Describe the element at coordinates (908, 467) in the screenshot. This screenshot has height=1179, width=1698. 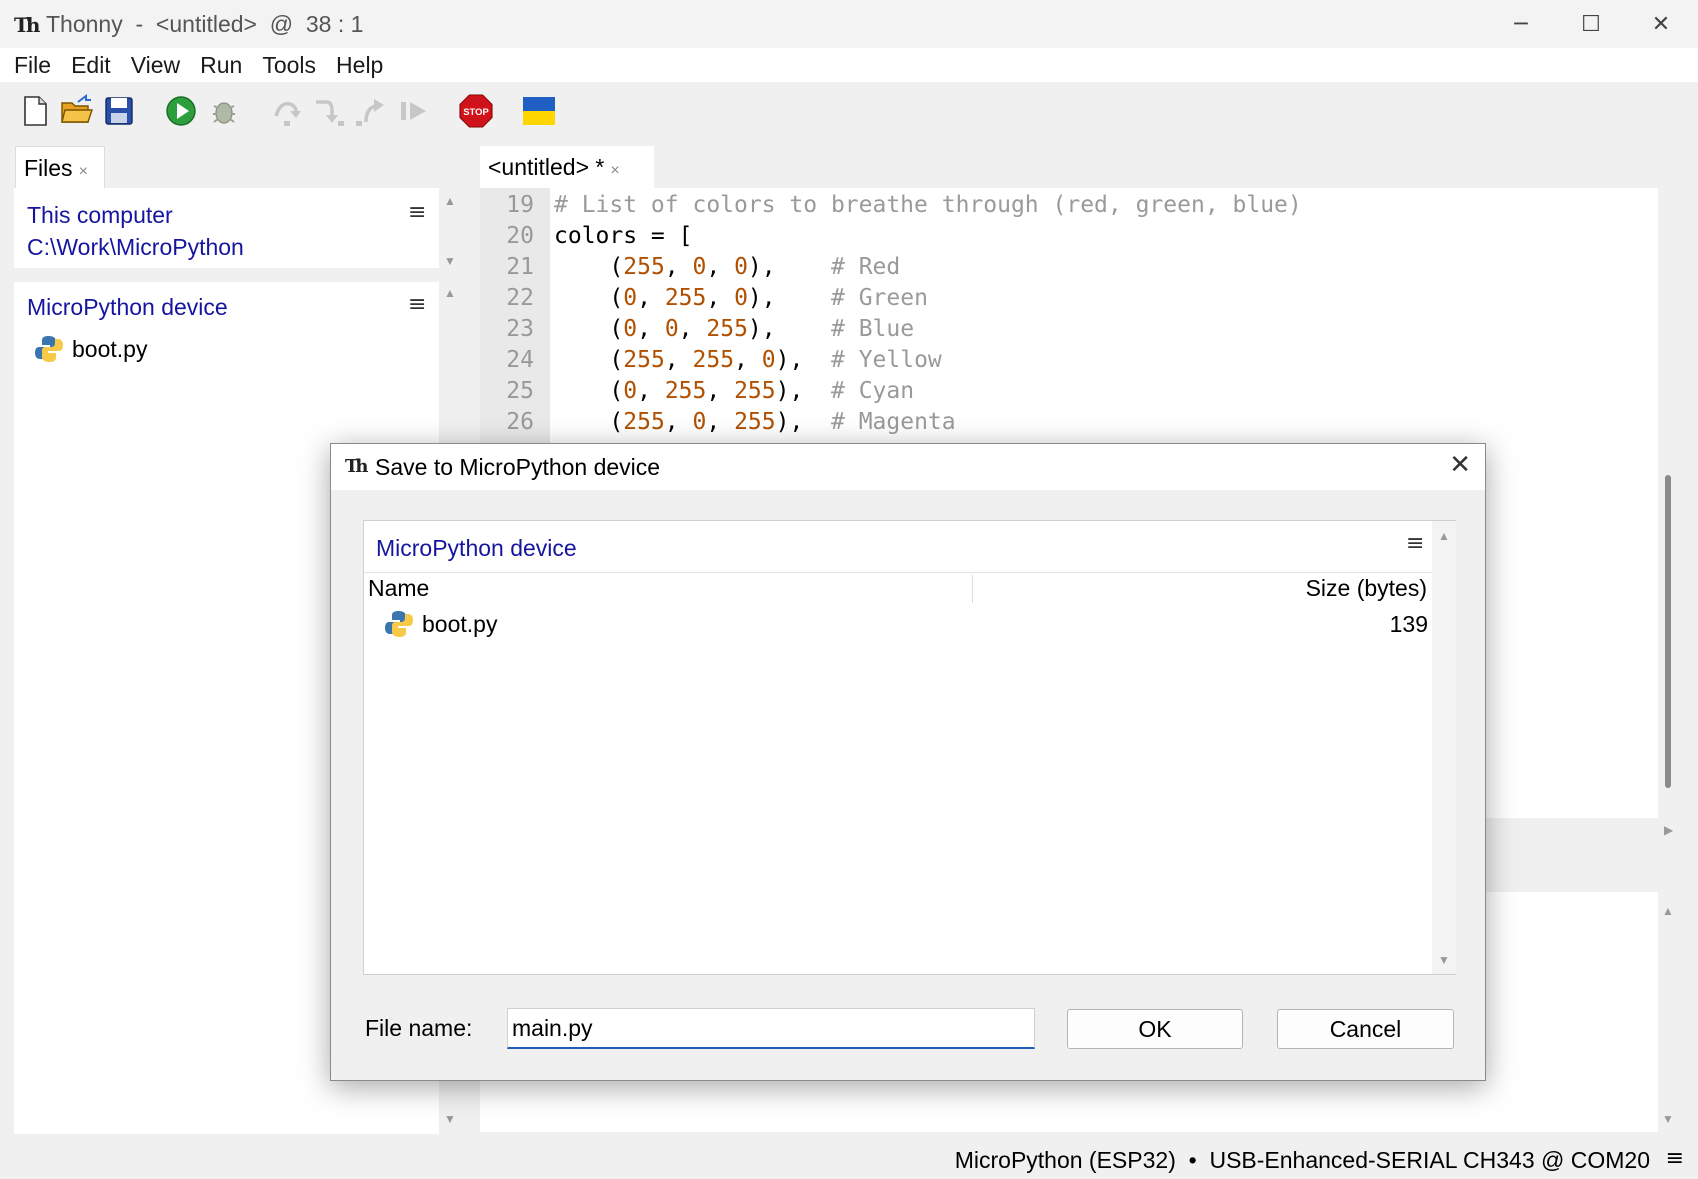
I see `dialog-title-bar: Th Save to MicroPython device ✕` at that location.